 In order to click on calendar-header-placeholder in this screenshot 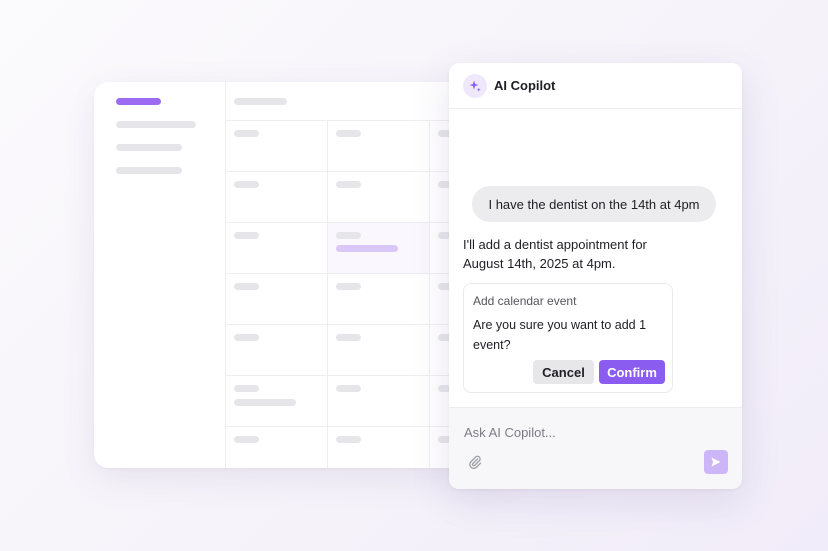, I will do `click(260, 101)`.